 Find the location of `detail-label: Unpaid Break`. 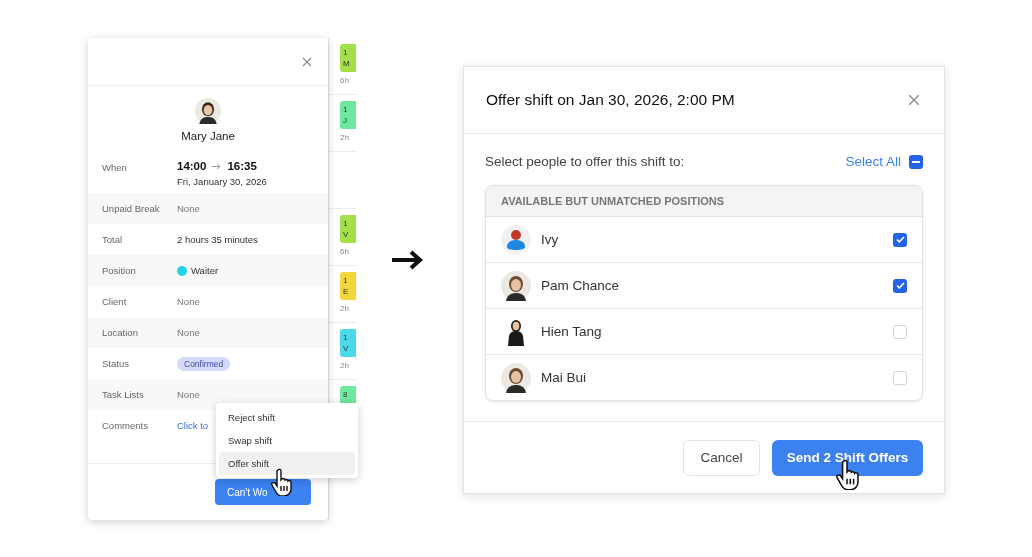

detail-label: Unpaid Break is located at coordinates (131, 208).